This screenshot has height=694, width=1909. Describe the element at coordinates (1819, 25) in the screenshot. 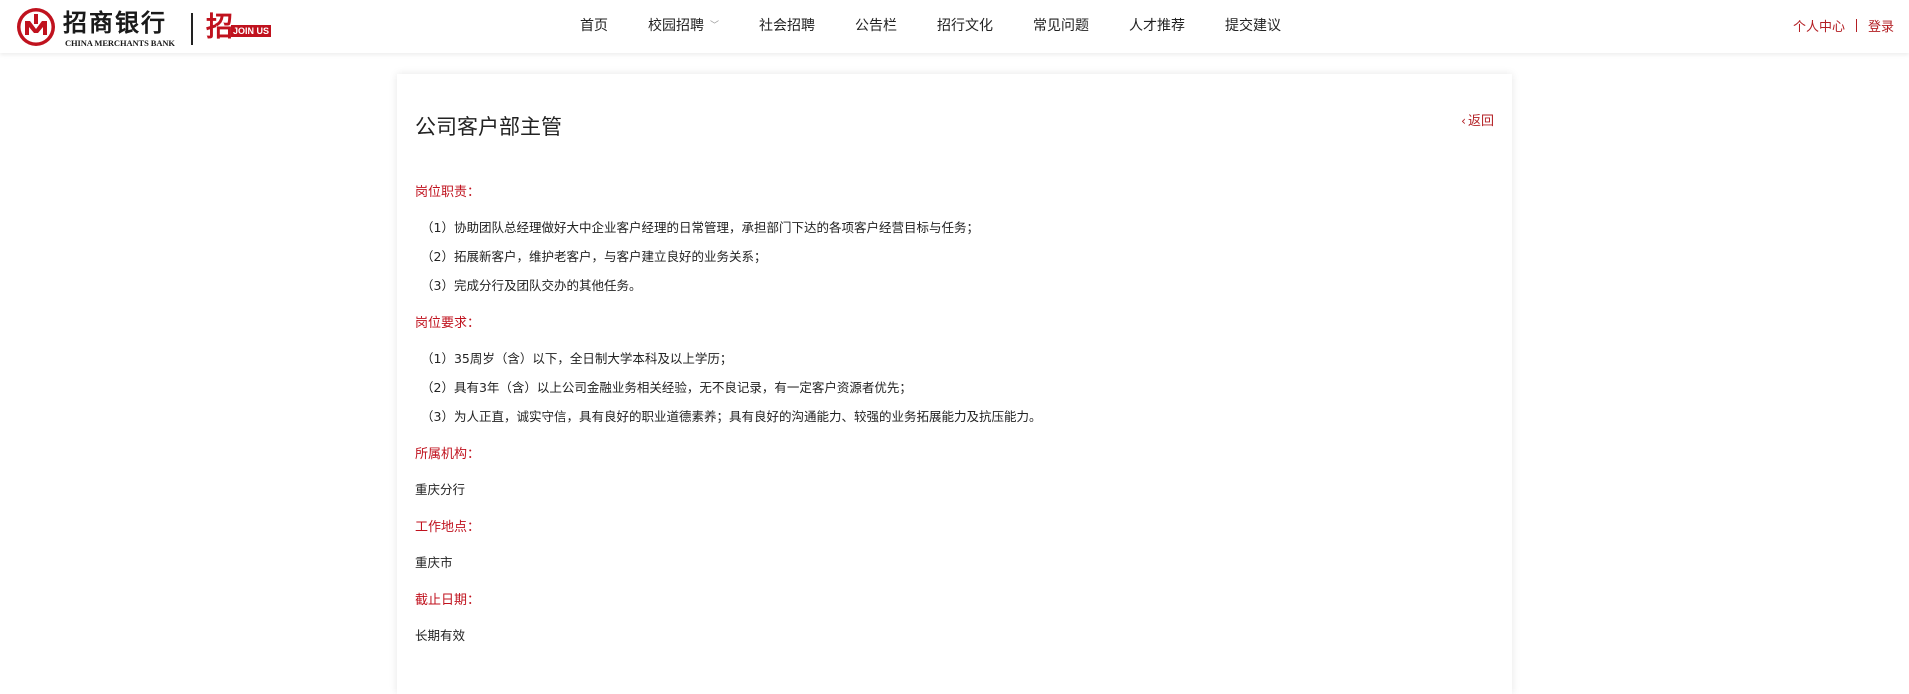

I see `user-center-link: 个人中心` at that location.